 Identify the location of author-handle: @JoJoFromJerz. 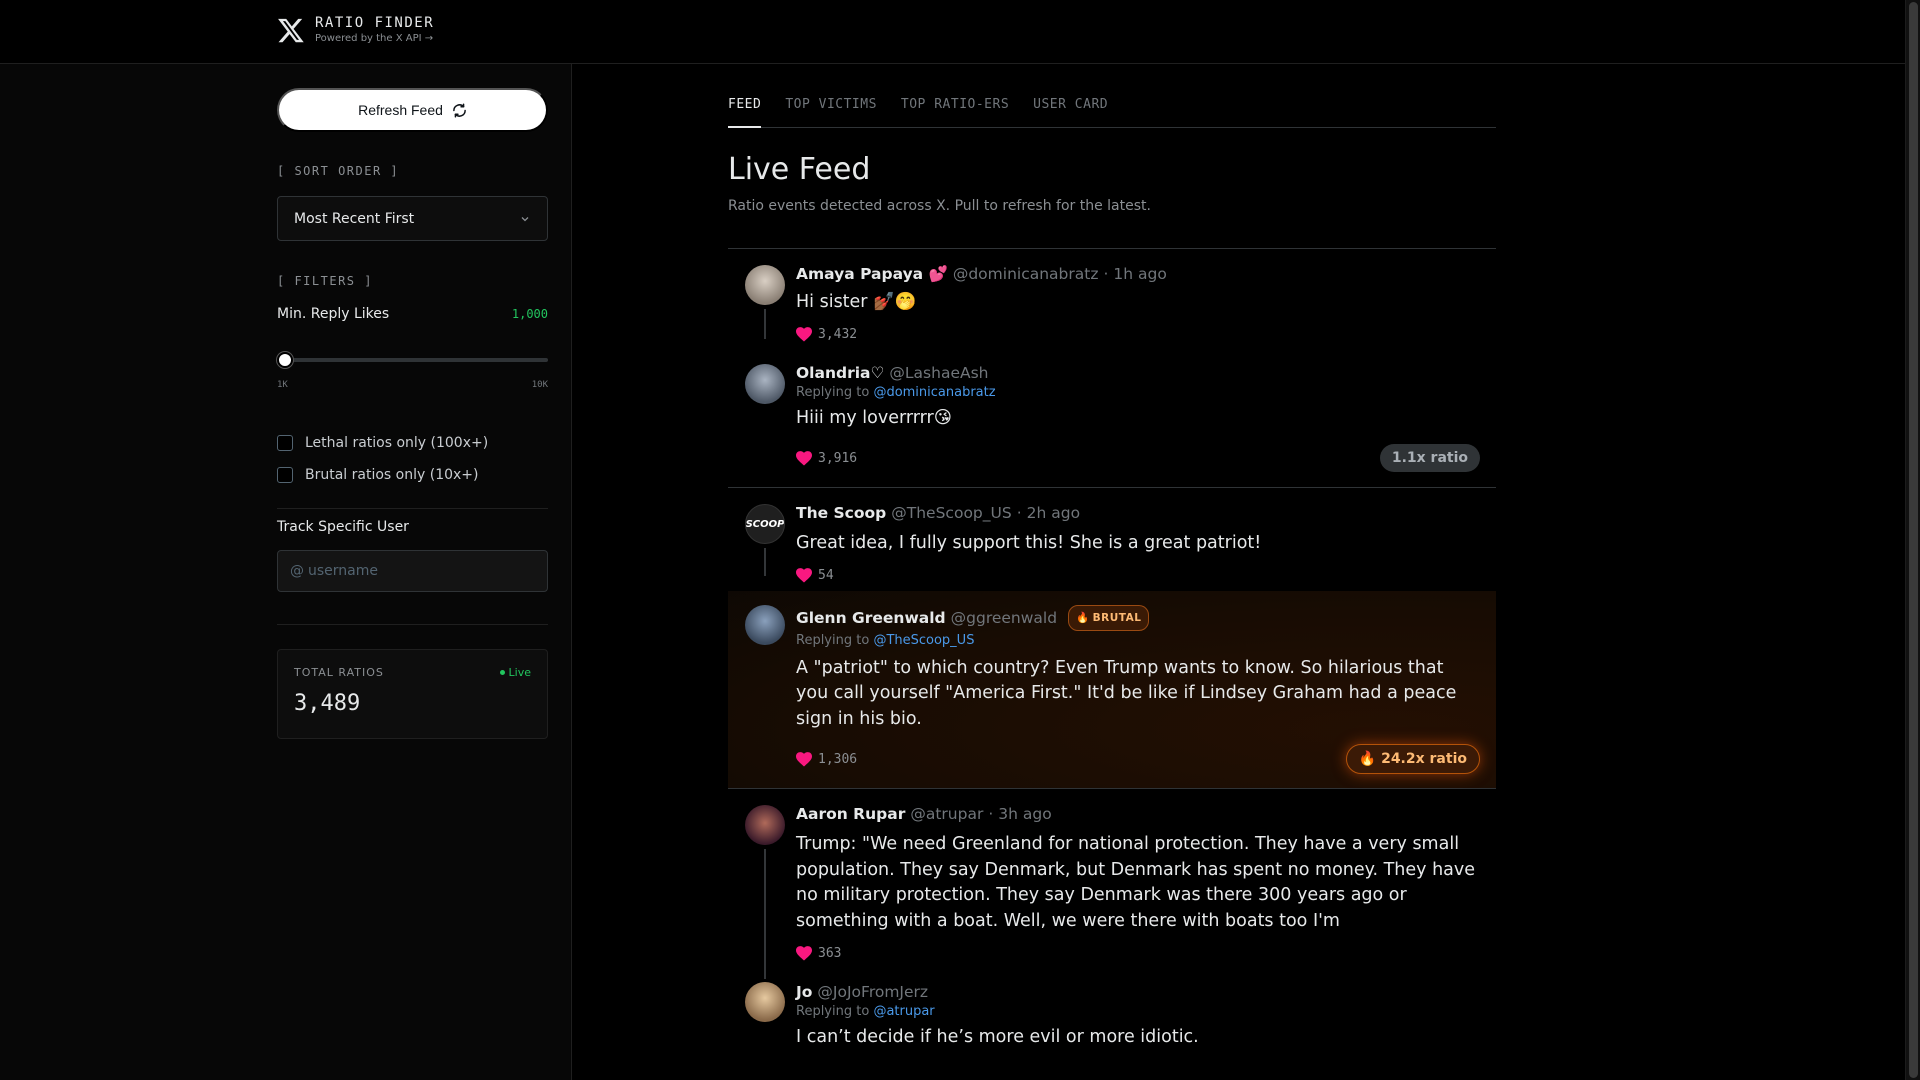
(872, 992).